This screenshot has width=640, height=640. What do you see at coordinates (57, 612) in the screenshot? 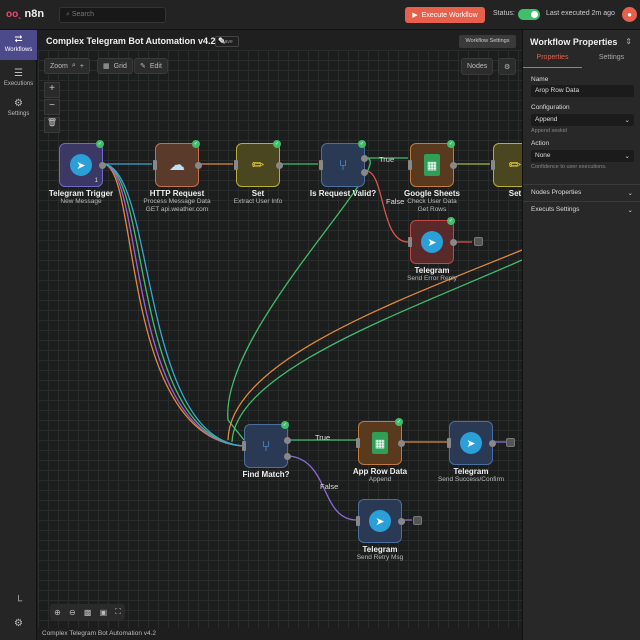
I see `zoom-in-icon: ⊕` at bounding box center [57, 612].